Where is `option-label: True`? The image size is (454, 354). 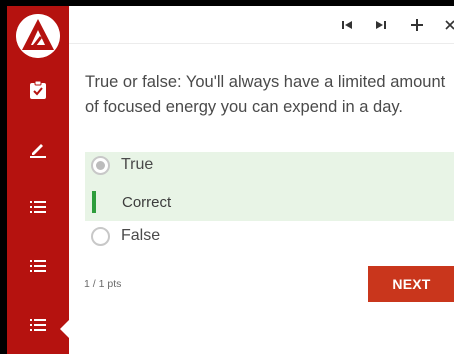 option-label: True is located at coordinates (137, 164).